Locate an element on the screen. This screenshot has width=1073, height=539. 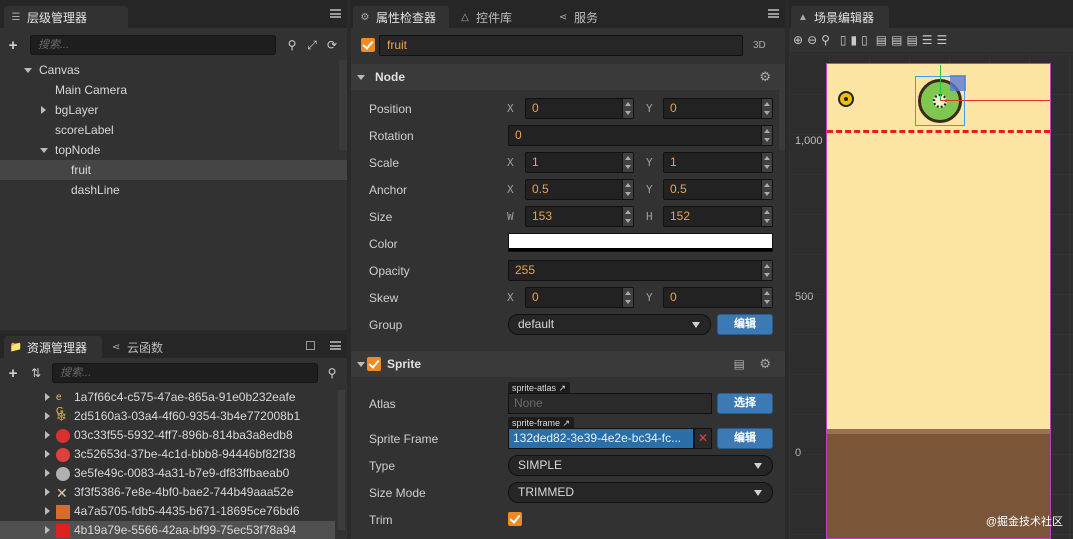
assets-search-icon: ⚲ is located at coordinates (332, 373).